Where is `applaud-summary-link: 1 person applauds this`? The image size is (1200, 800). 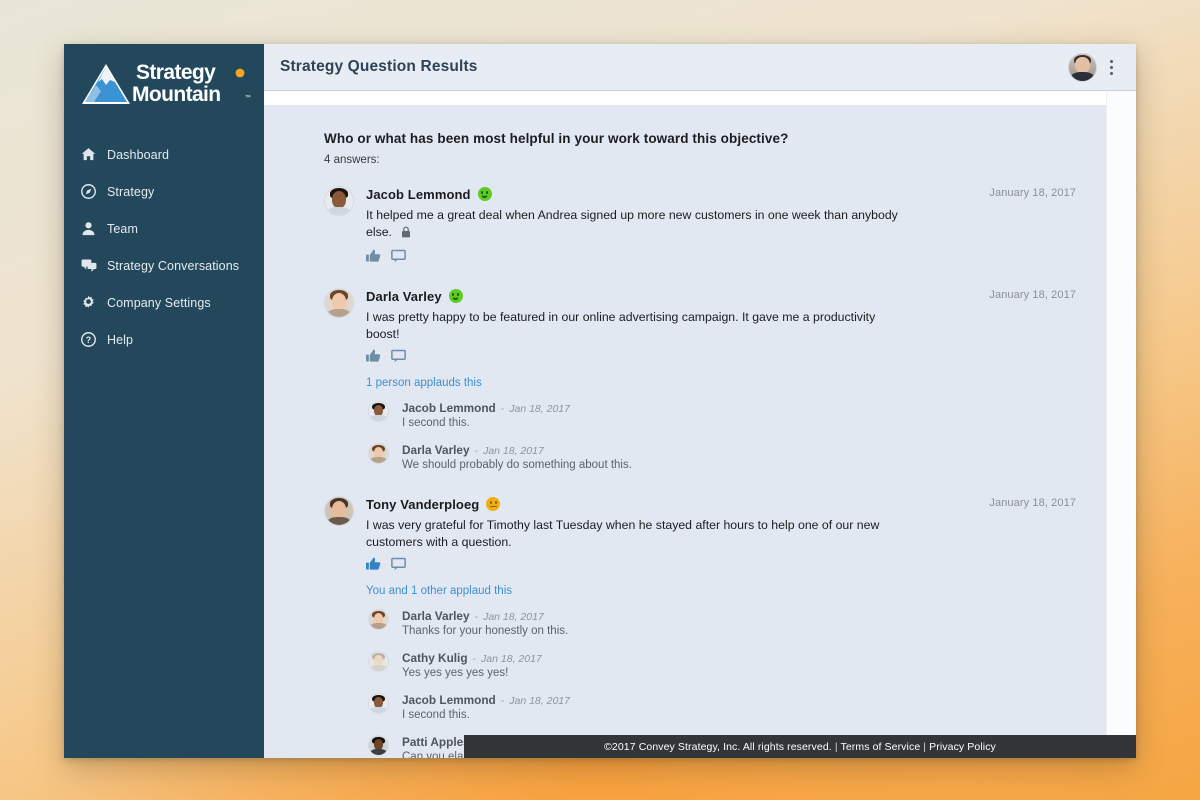 applaud-summary-link: 1 person applauds this is located at coordinates (721, 383).